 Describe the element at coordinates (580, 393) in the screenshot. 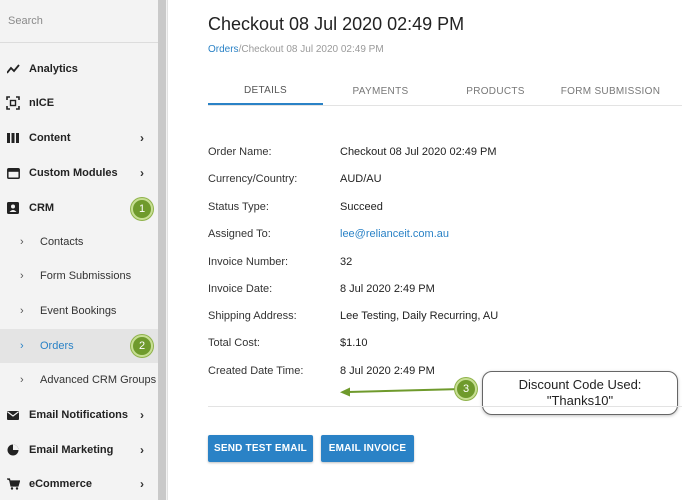

I see `annotation-callout: Discount Code Used: "Thanks10"` at that location.